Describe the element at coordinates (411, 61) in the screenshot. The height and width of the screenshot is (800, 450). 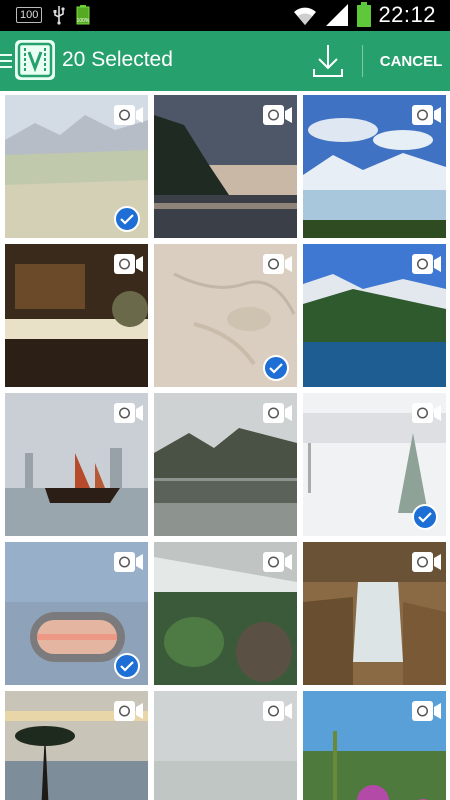
I see `cancel-button: CANCEL` at that location.